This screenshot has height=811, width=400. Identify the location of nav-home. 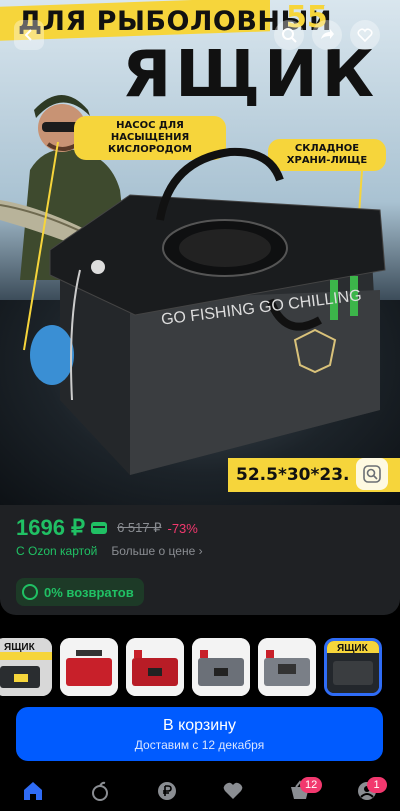
(33, 791).